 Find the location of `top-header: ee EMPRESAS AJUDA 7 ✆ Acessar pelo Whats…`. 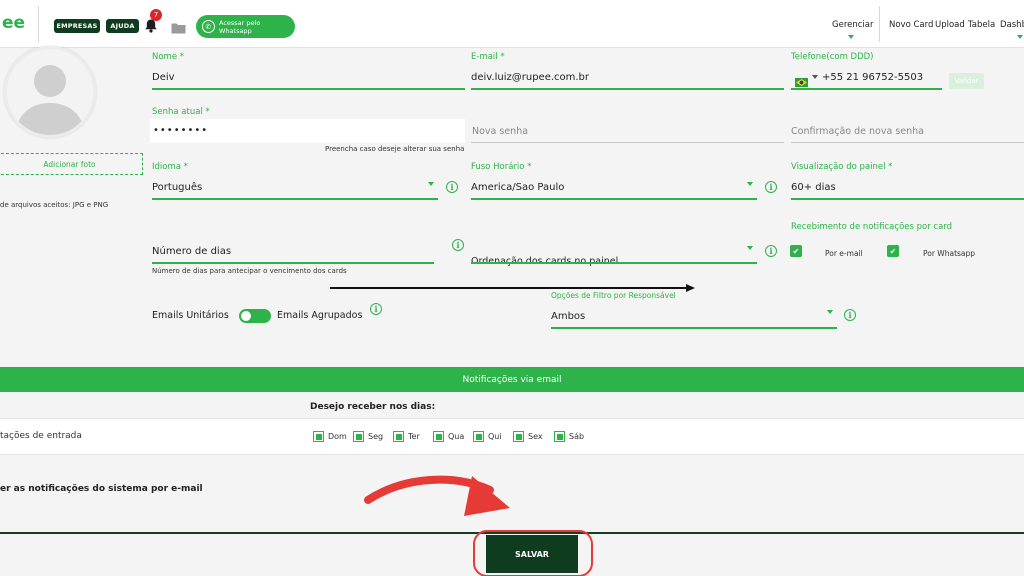

top-header: ee EMPRESAS AJUDA 7 ✆ Acessar pelo Whats… is located at coordinates (512, 24).